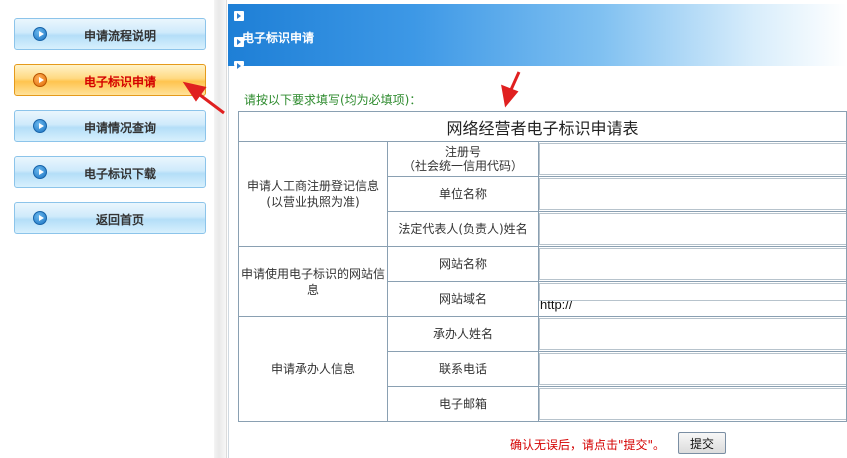 This screenshot has width=847, height=458. I want to click on sidebar-item-query: 申请情况查询, so click(110, 126).